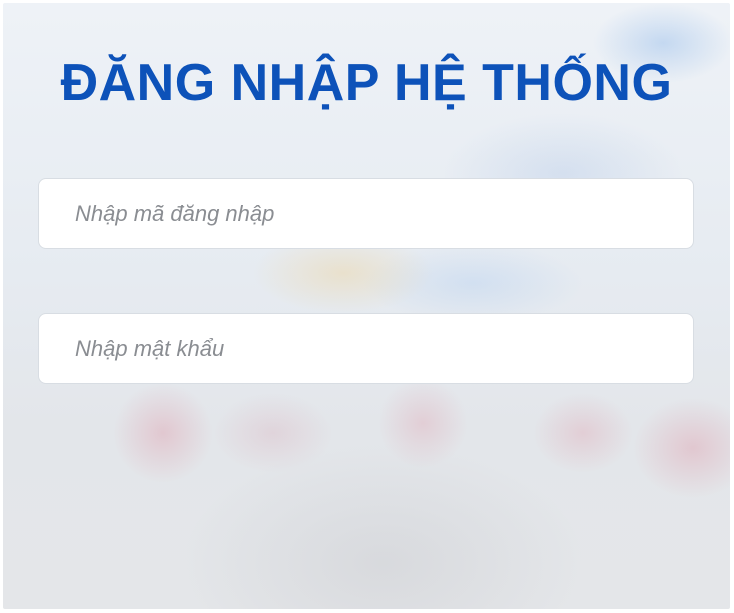 Image resolution: width=734 pixels, height=613 pixels. I want to click on username-field, so click(366, 213).